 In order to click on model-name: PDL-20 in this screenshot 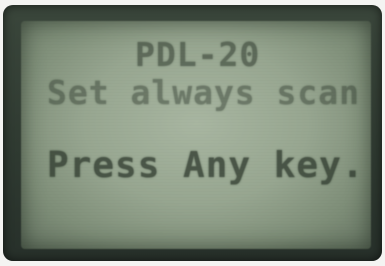, I will do `click(198, 54)`.